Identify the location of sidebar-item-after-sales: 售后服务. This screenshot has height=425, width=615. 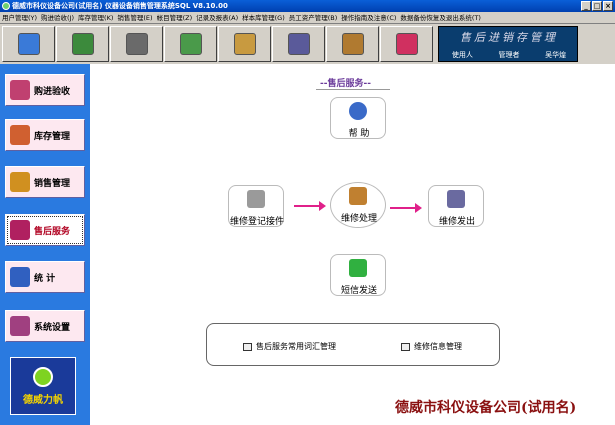
(45, 230).